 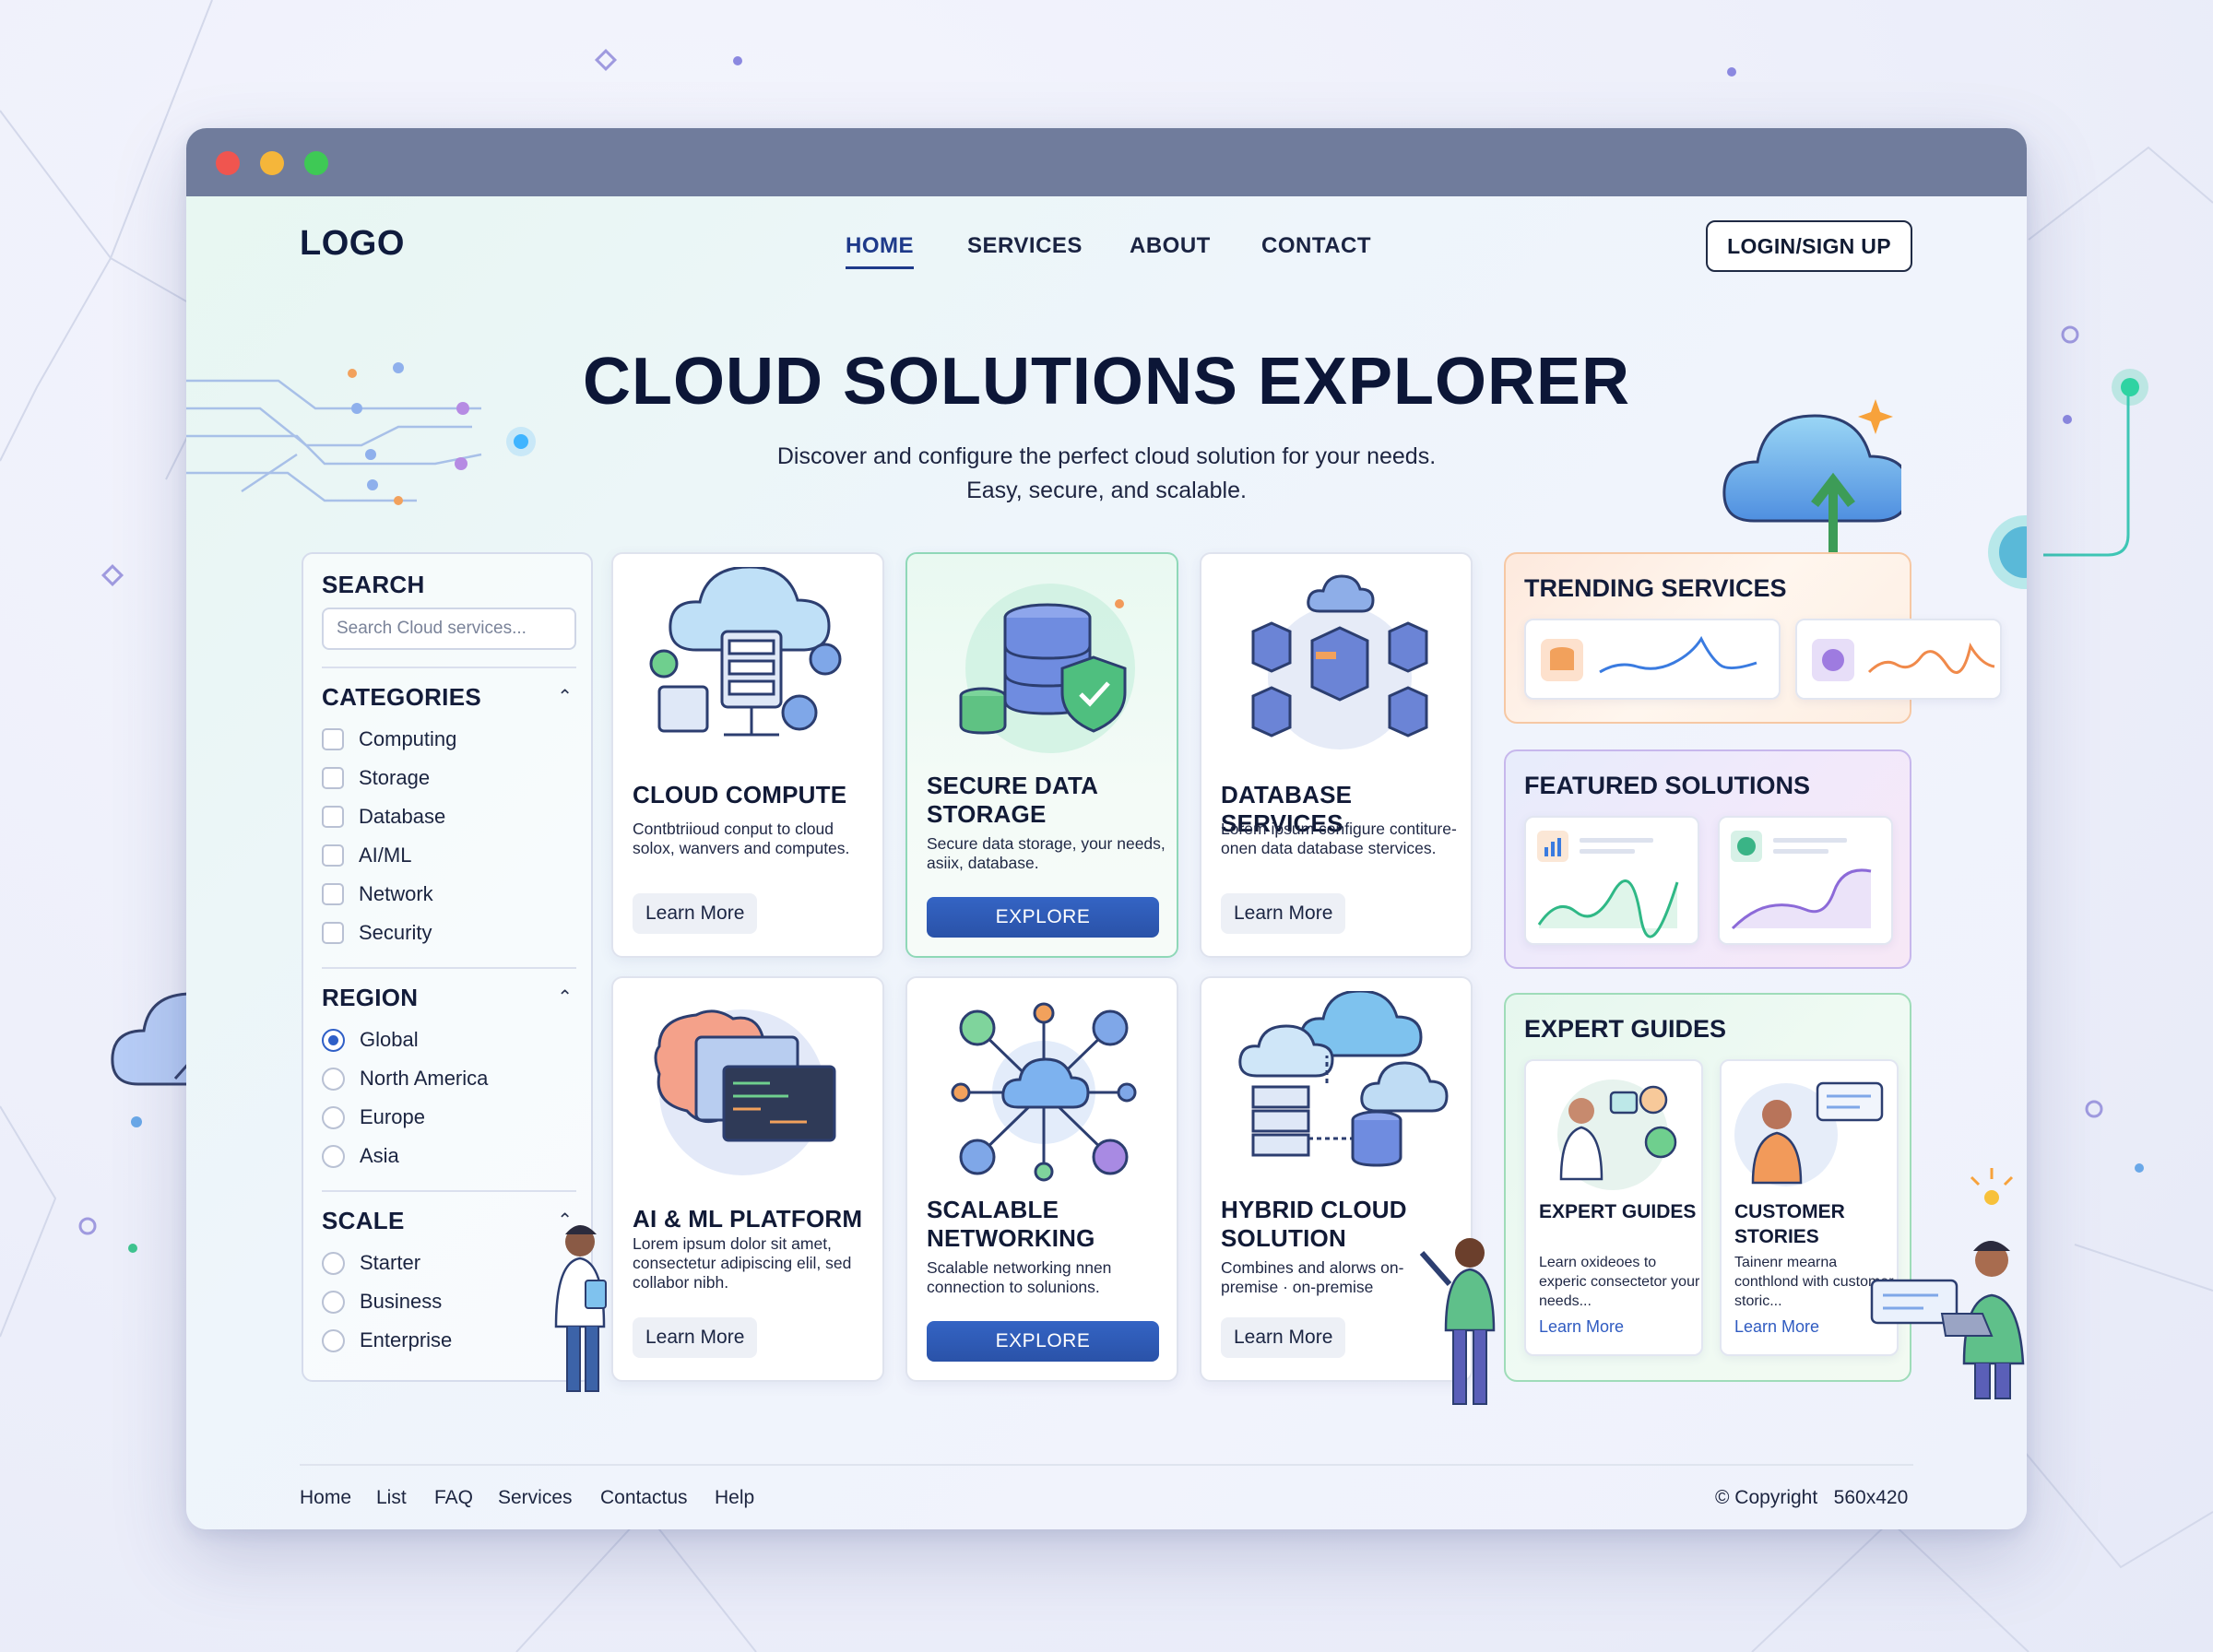 I want to click on featured-solutions-panel: FEATURED SOLUTIONS, so click(x=1707, y=859).